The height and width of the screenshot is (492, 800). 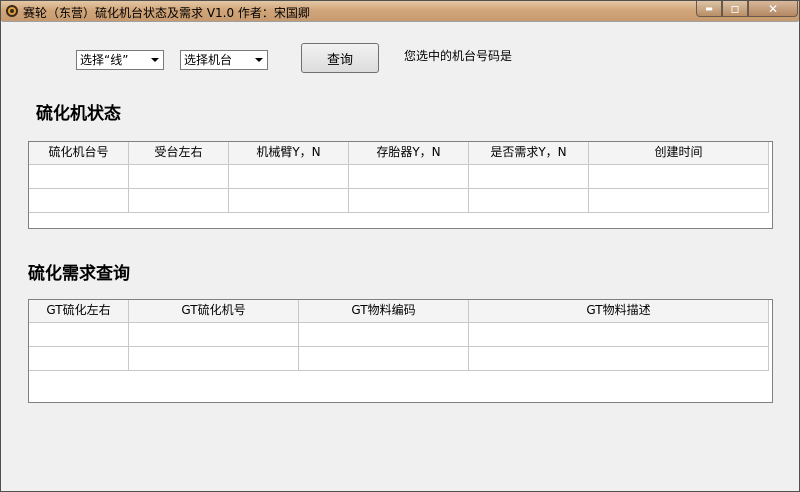 I want to click on maximize-icon: ▫, so click(x=735, y=8).